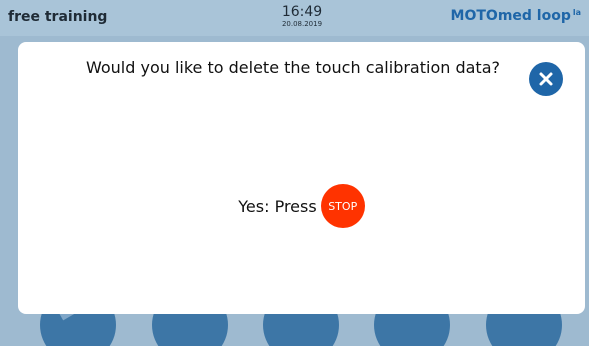 The height and width of the screenshot is (346, 589). What do you see at coordinates (58, 17) in the screenshot?
I see `training-mode-label: free training` at bounding box center [58, 17].